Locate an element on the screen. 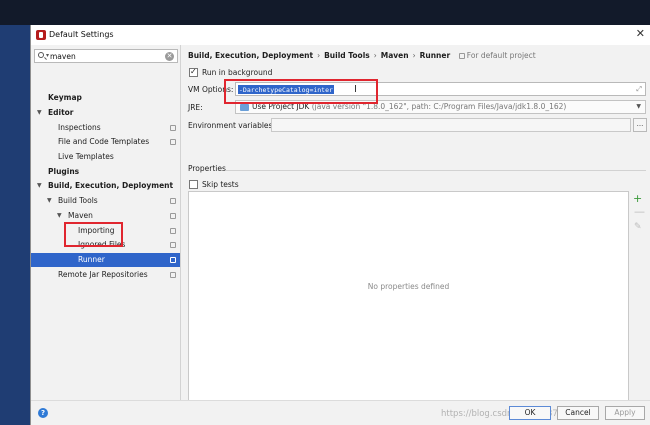 The width and height of the screenshot is (650, 425). tree-item-live-templates: Live Templates is located at coordinates (105, 157).